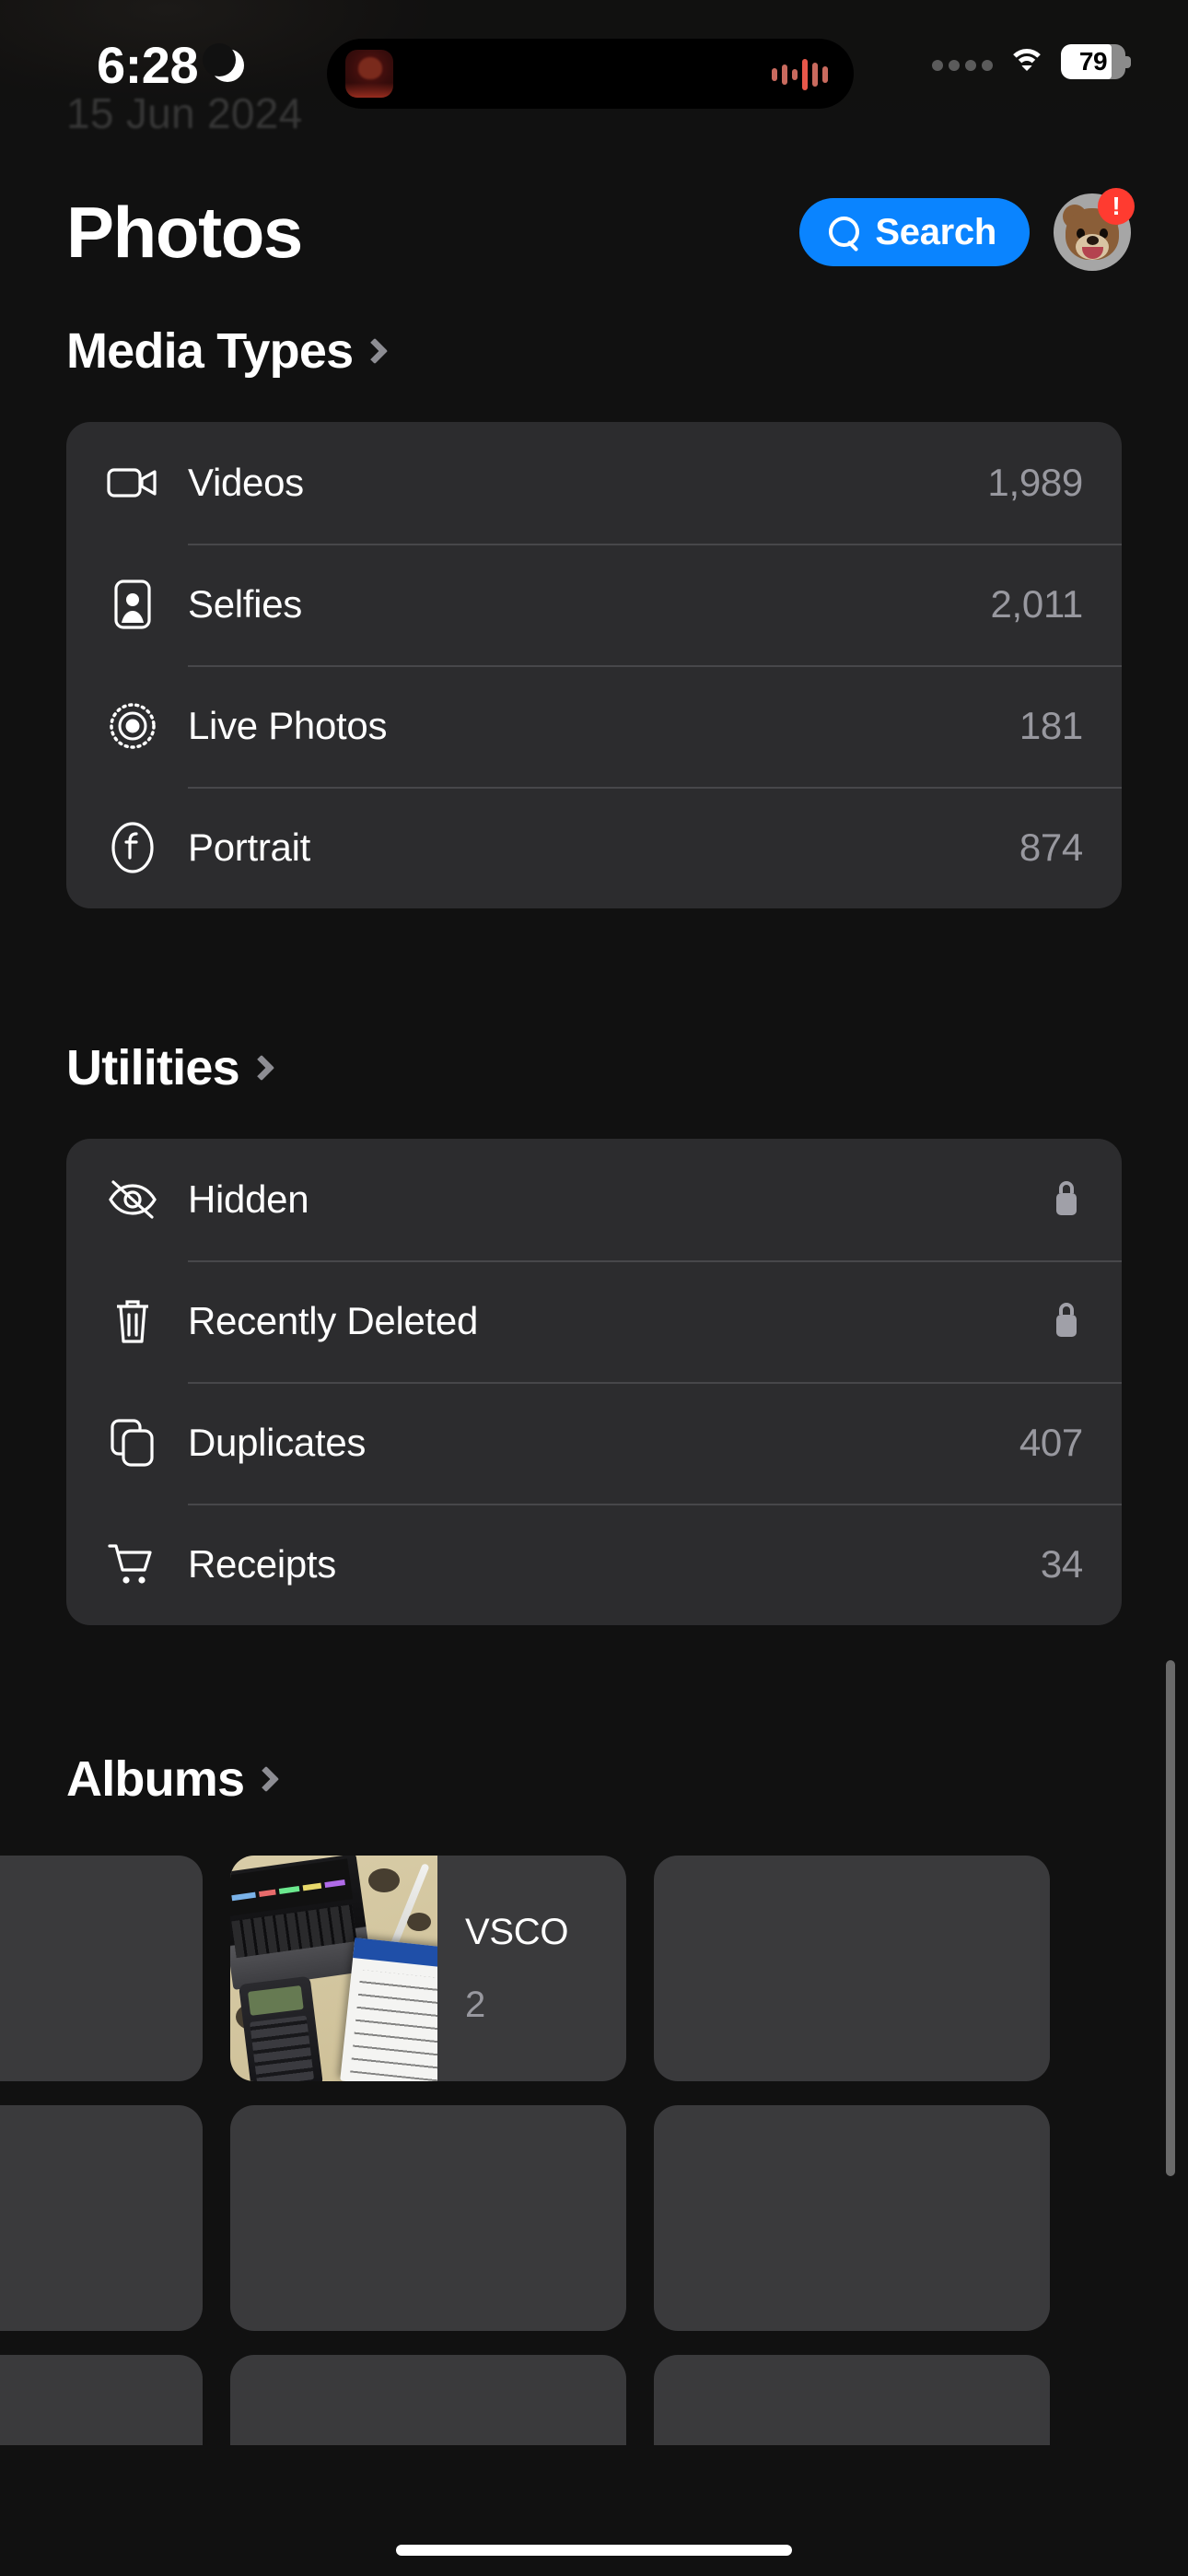 This screenshot has width=1188, height=2576. What do you see at coordinates (246, 482) in the screenshot?
I see `row-label: Videos` at bounding box center [246, 482].